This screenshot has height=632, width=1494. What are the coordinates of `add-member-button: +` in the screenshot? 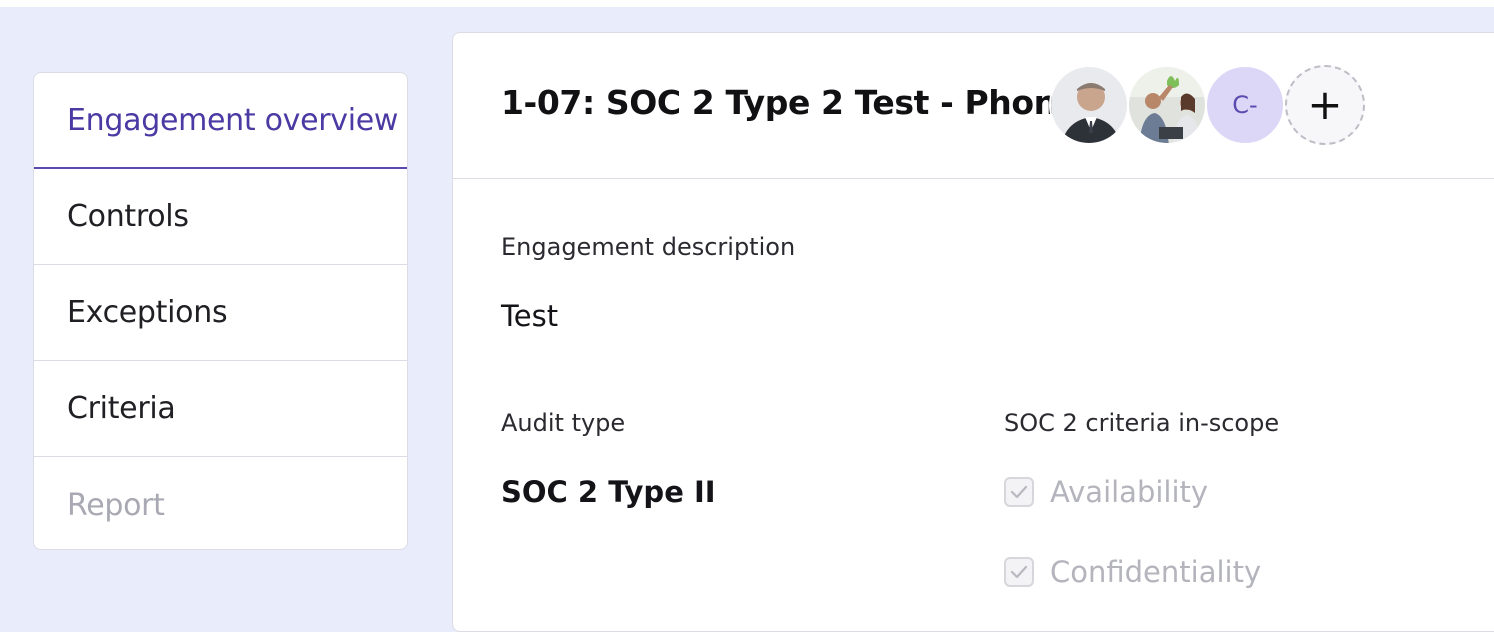 It's located at (1325, 105).